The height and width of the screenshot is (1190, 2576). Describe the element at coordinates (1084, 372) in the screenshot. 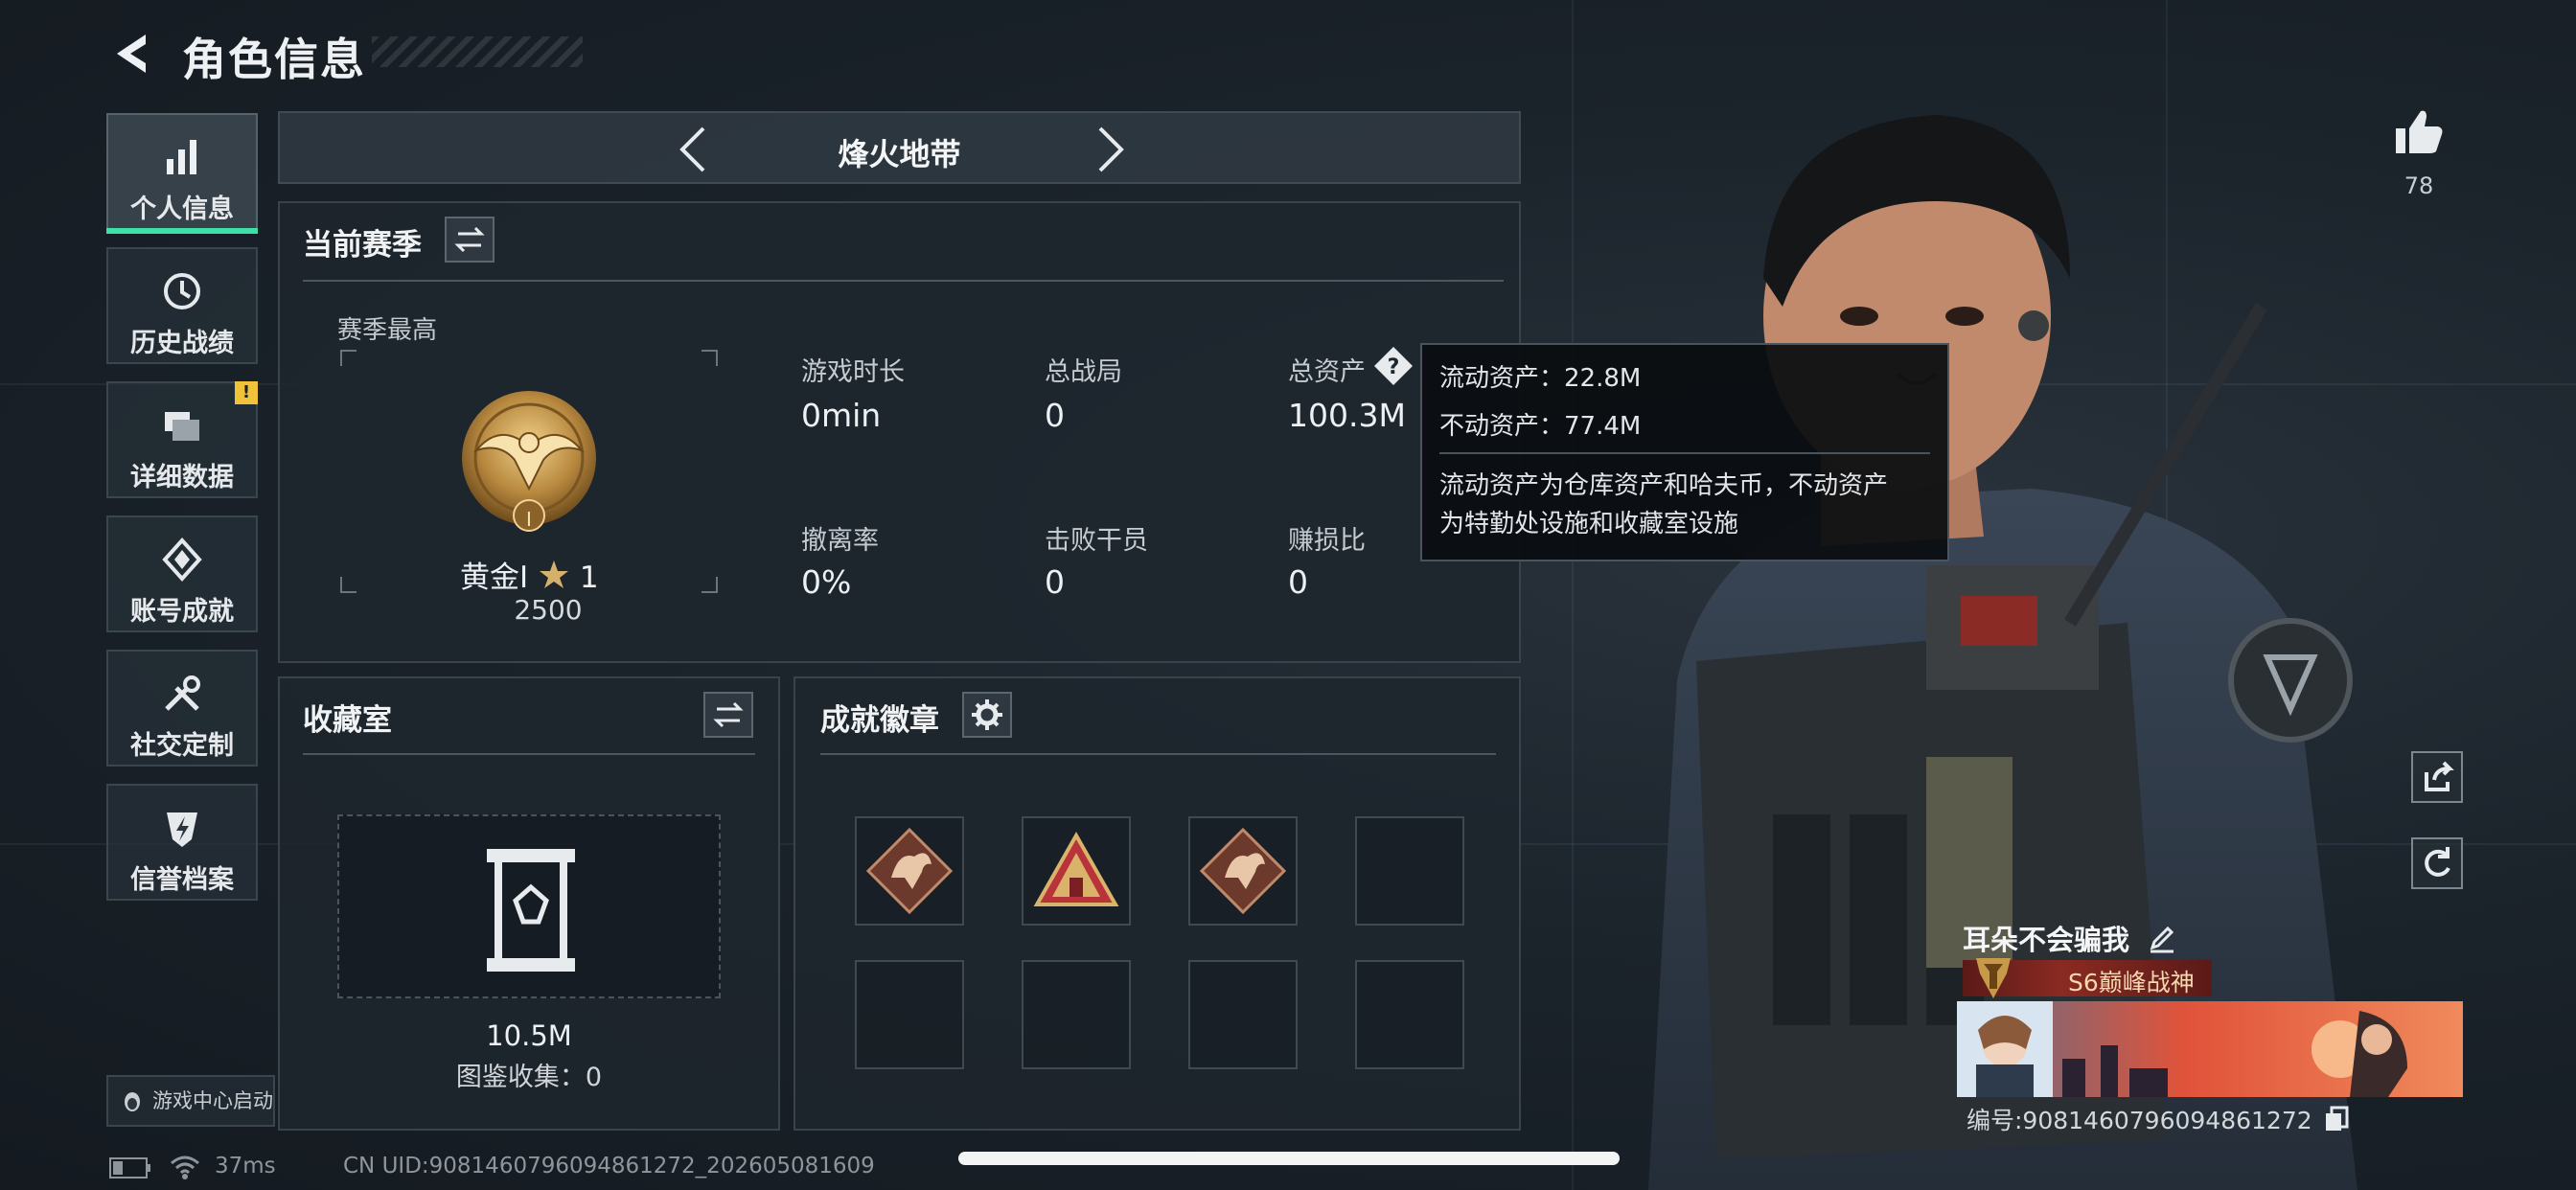

I see `stat-label: 总战局` at that location.